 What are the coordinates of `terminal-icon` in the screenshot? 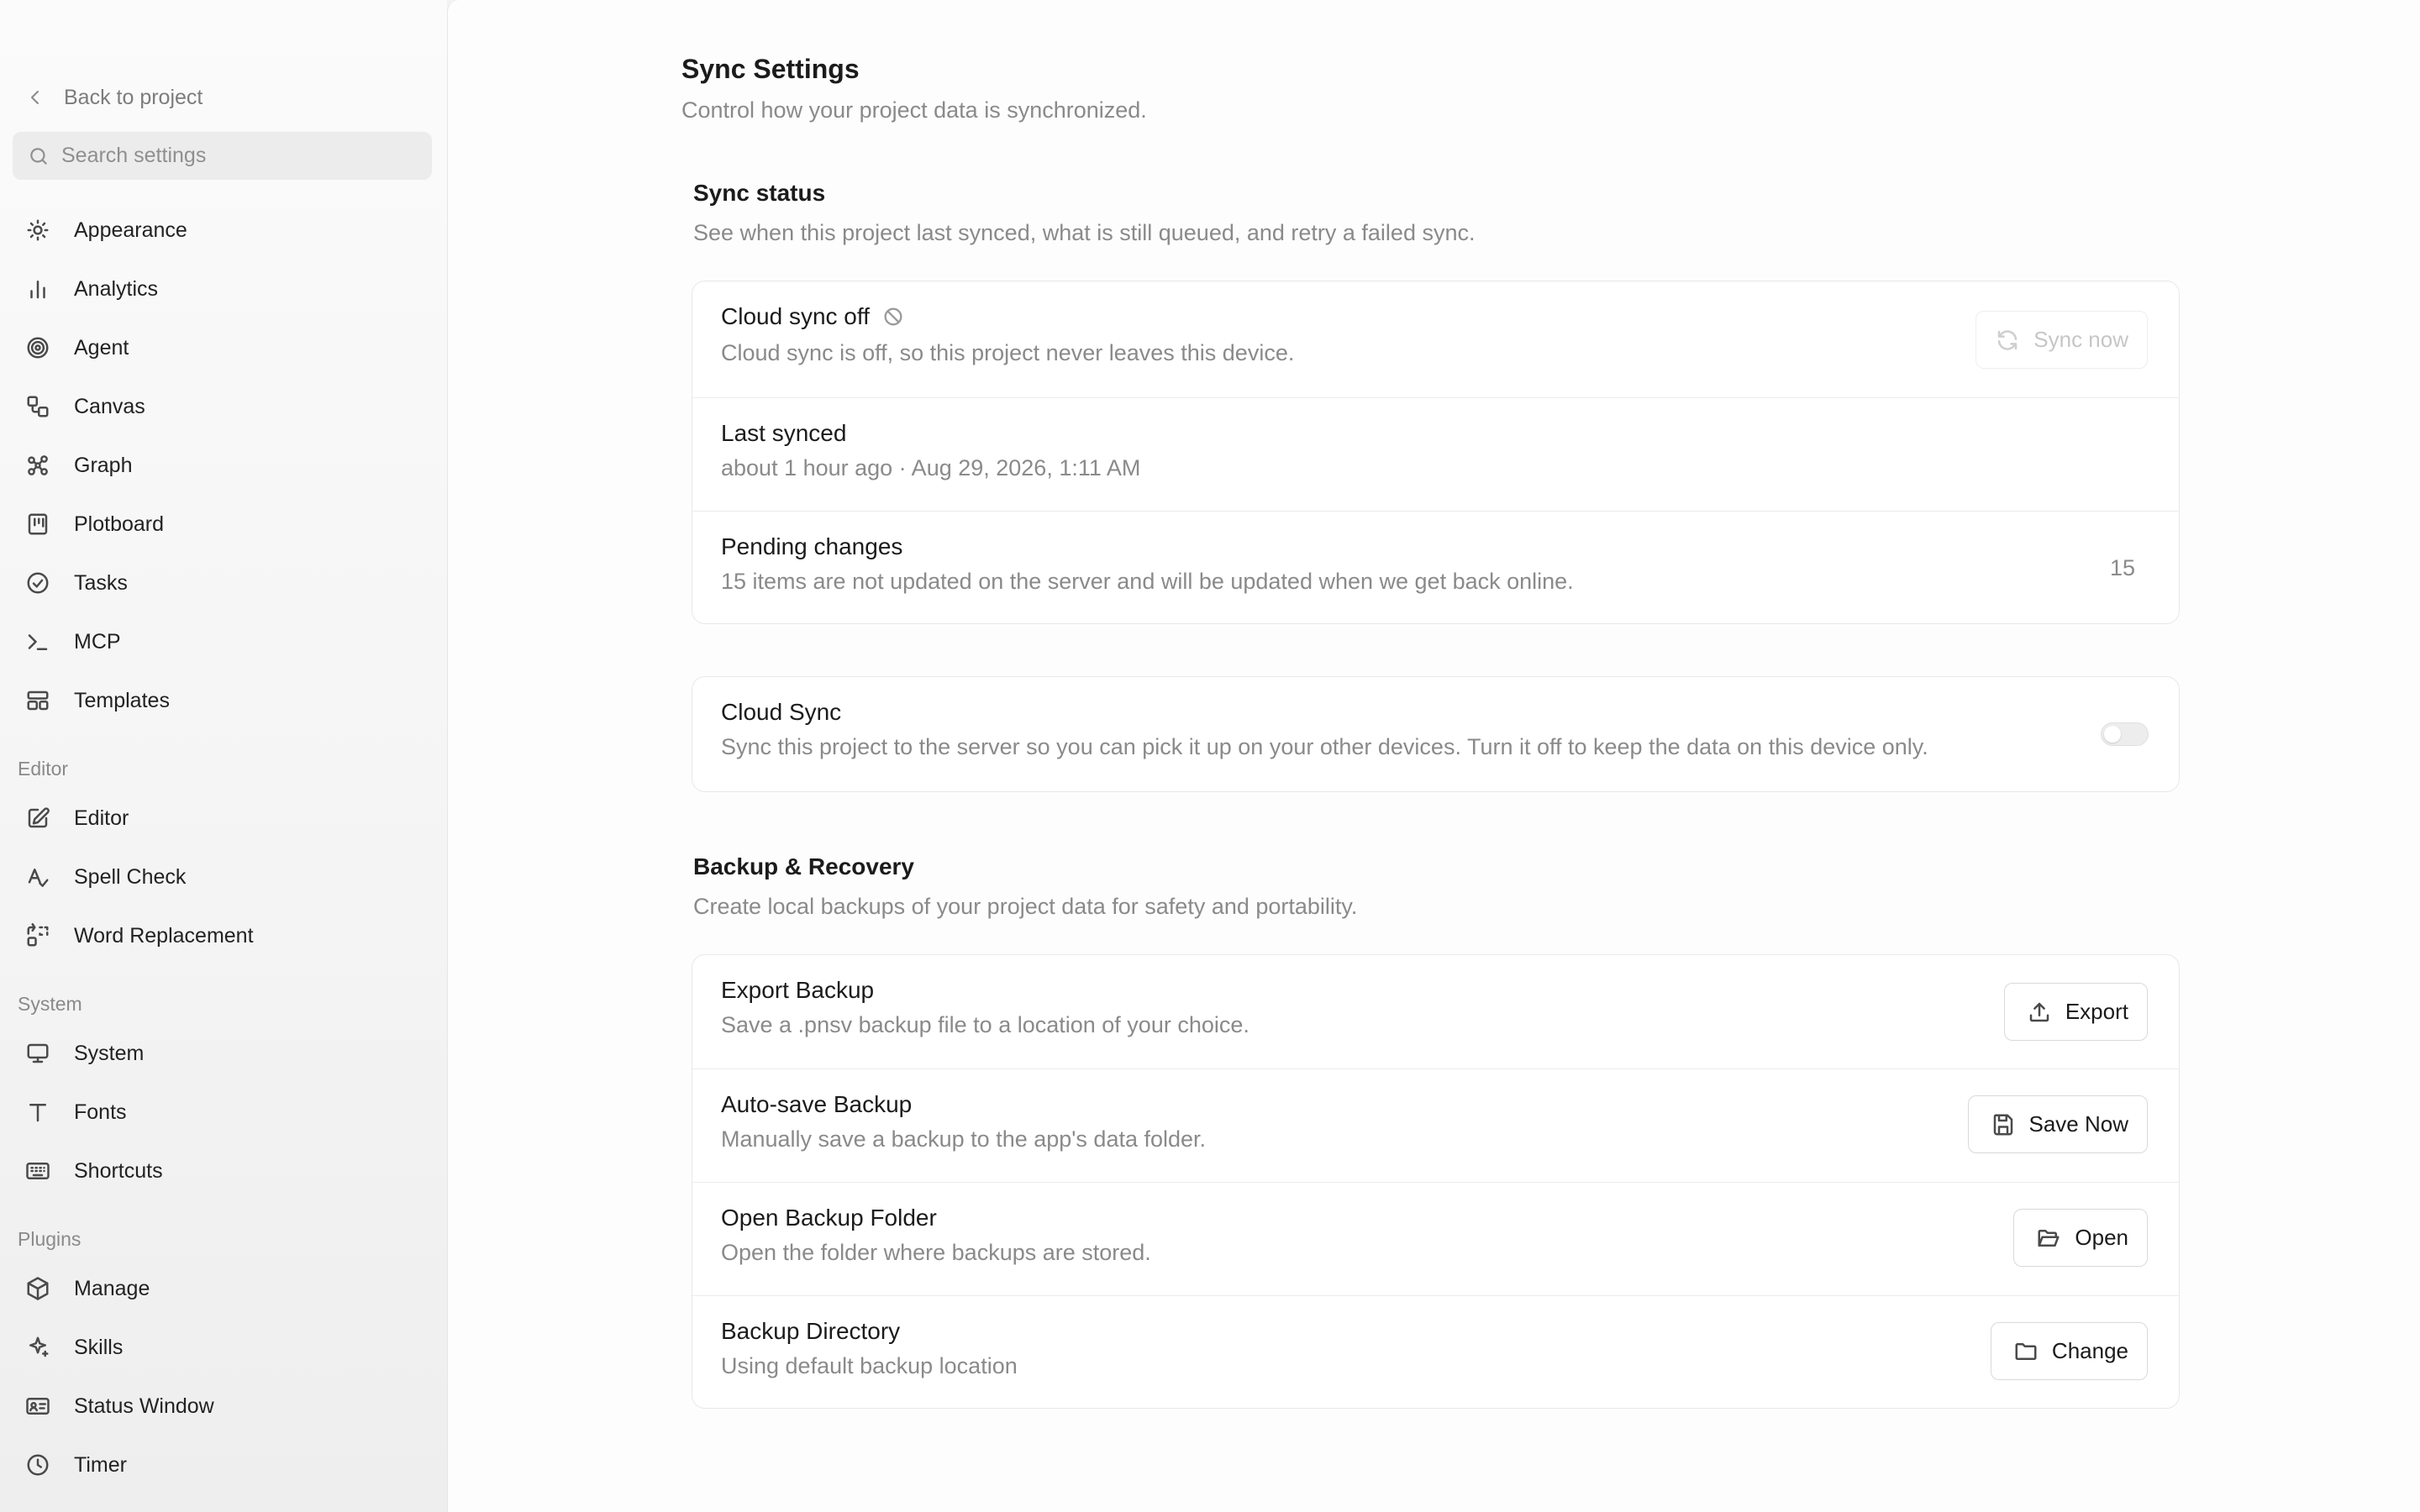 It's located at (38, 642).